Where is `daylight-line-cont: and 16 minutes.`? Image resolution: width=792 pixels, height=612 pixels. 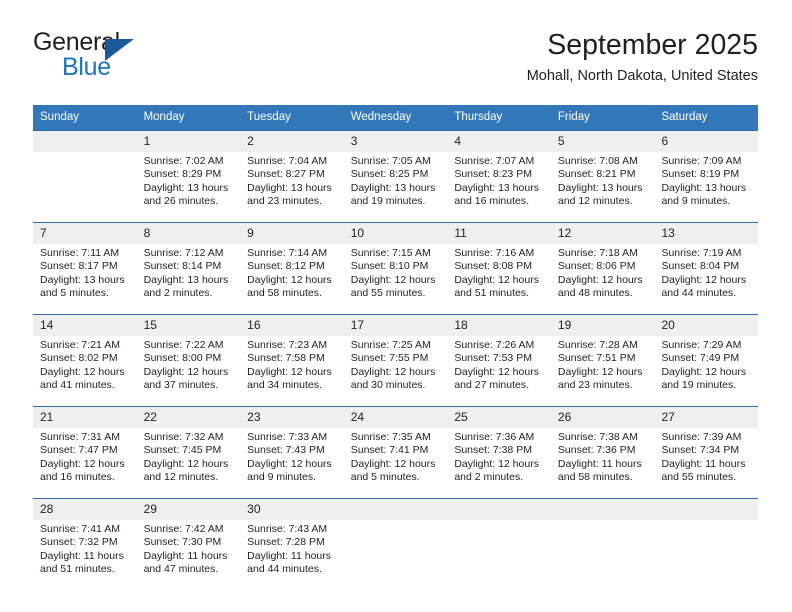 daylight-line-cont: and 16 minutes. is located at coordinates (77, 477).